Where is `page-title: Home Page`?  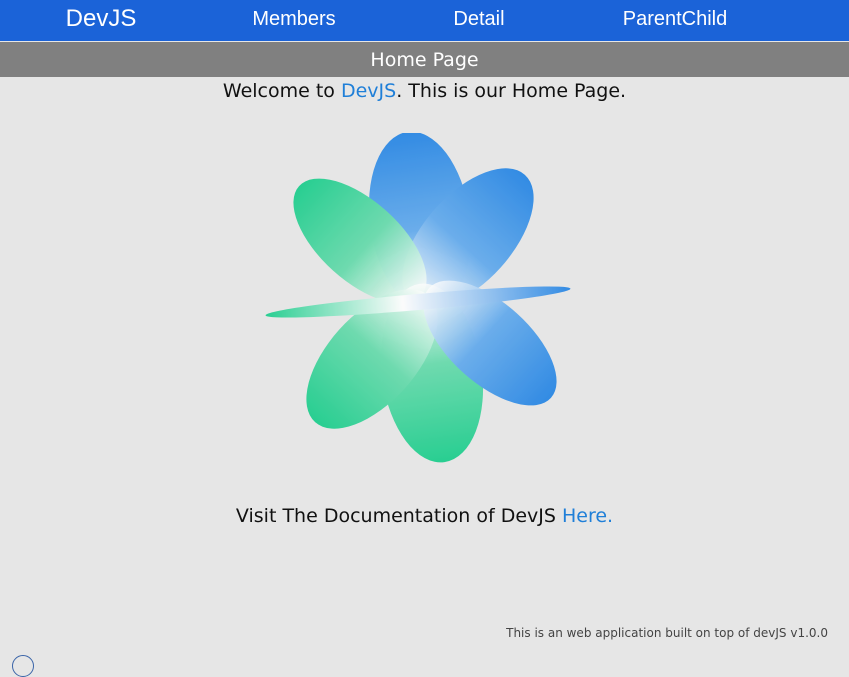
page-title: Home Page is located at coordinates (424, 60).